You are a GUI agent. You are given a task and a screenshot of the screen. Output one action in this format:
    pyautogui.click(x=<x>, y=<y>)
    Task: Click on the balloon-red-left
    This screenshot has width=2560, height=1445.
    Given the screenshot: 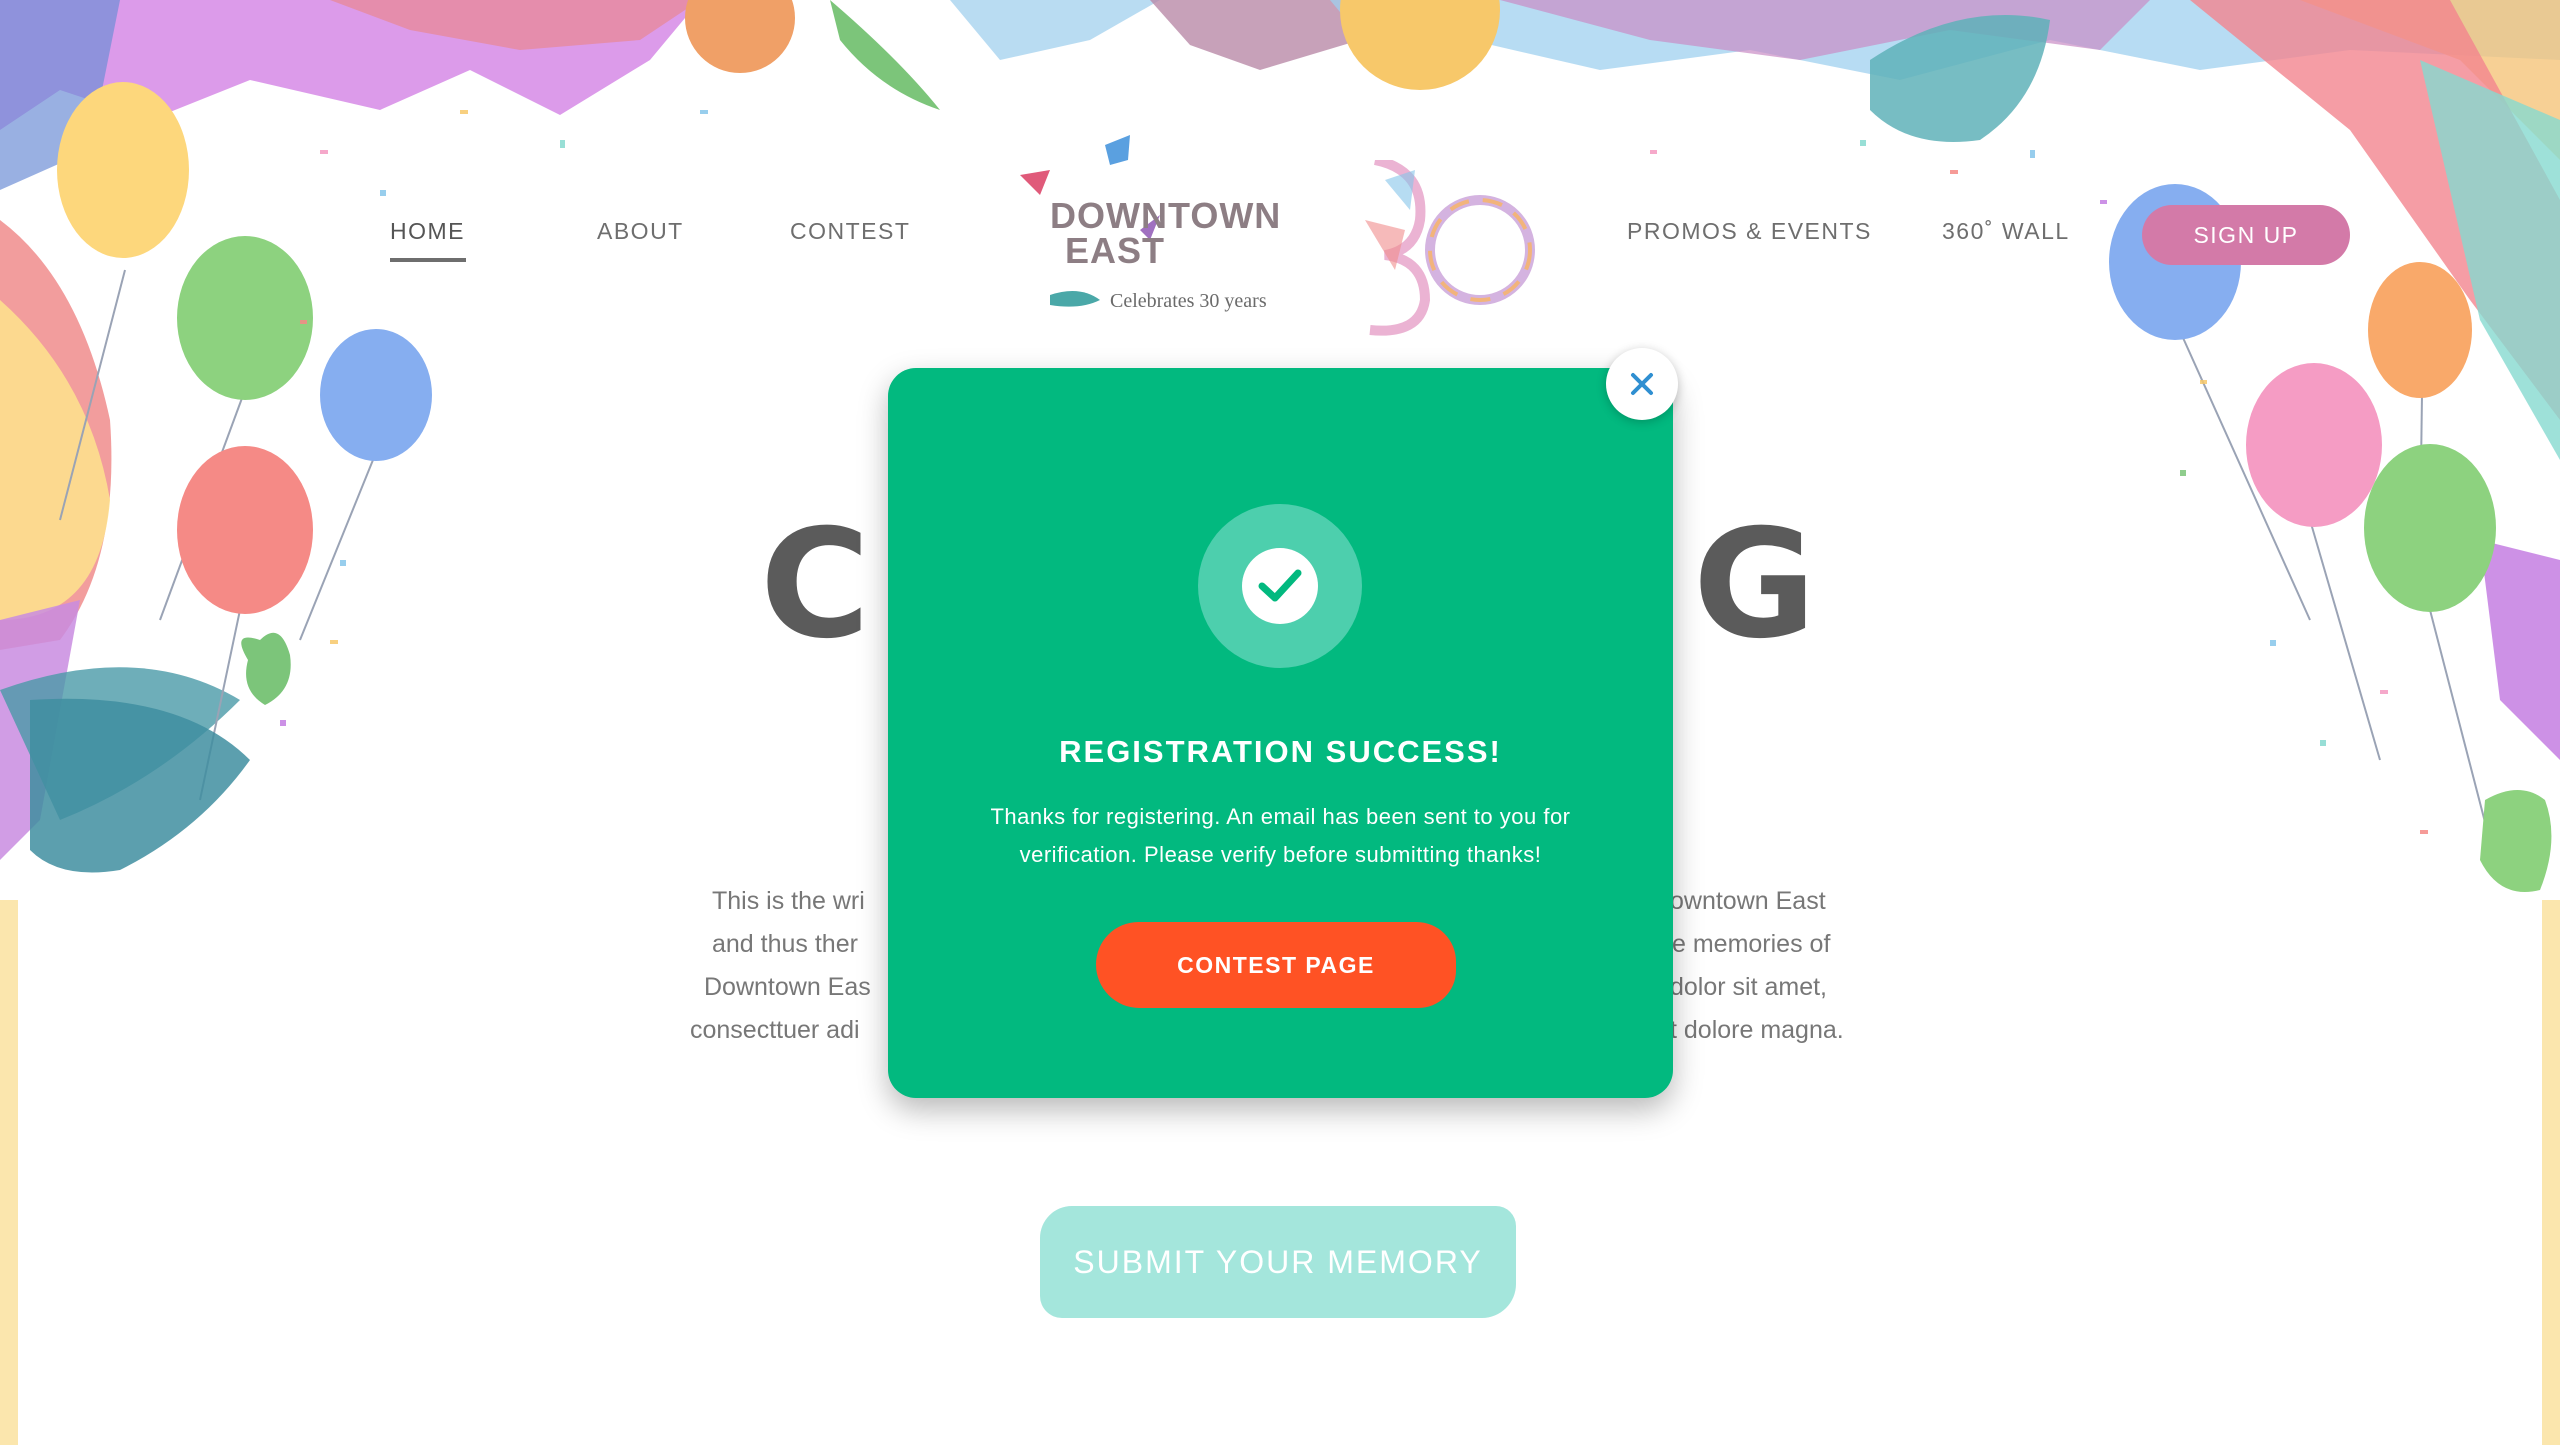 What is the action you would take?
    pyautogui.click(x=245, y=530)
    